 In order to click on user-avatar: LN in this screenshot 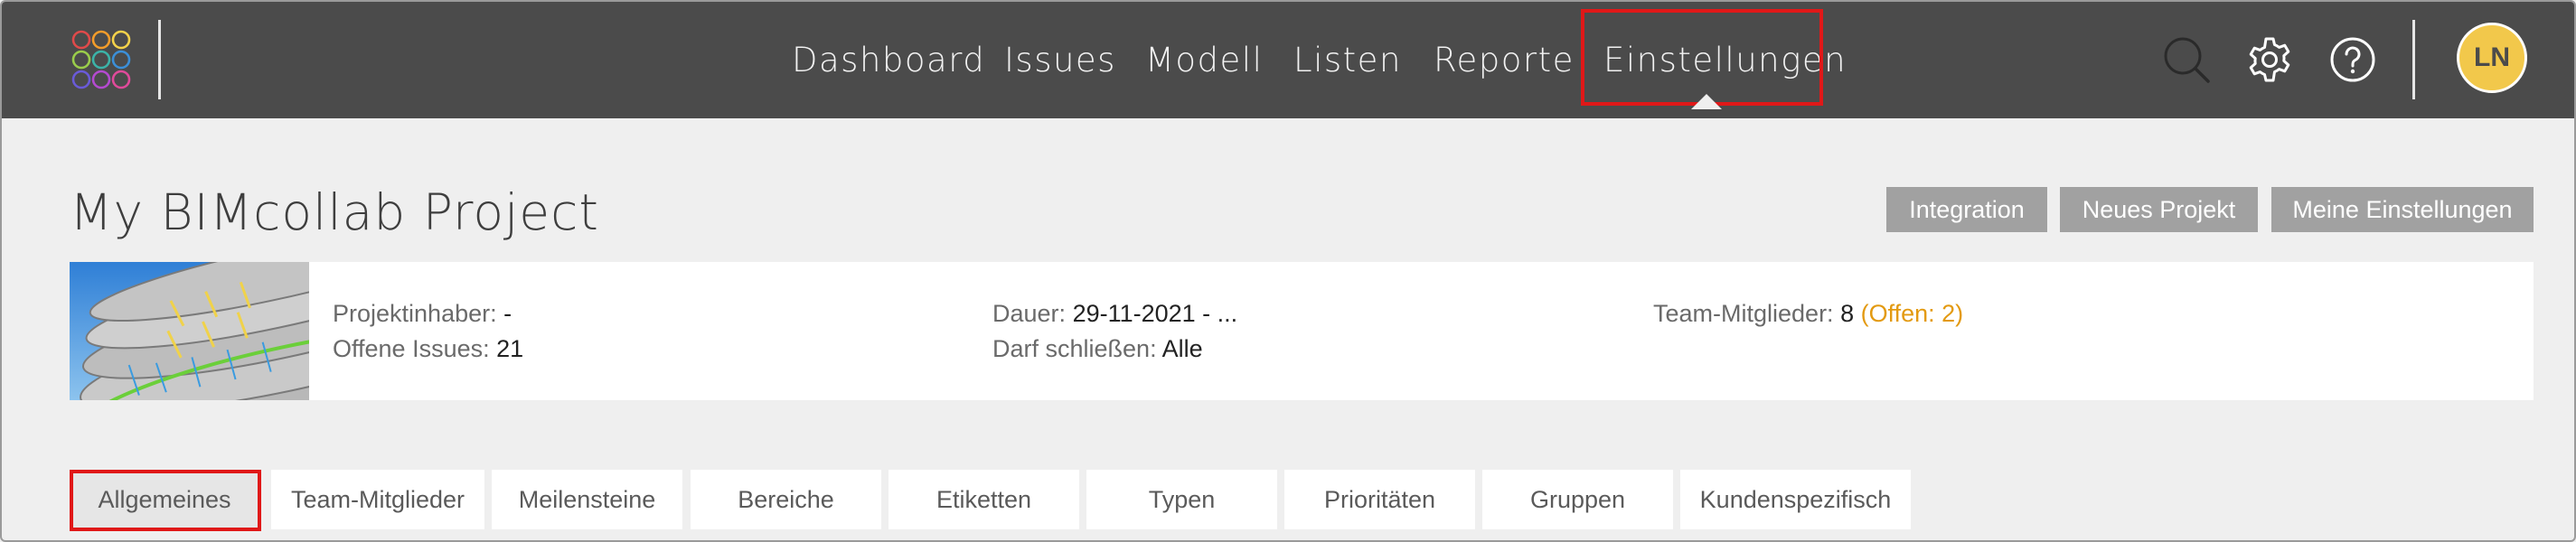, I will do `click(2492, 58)`.